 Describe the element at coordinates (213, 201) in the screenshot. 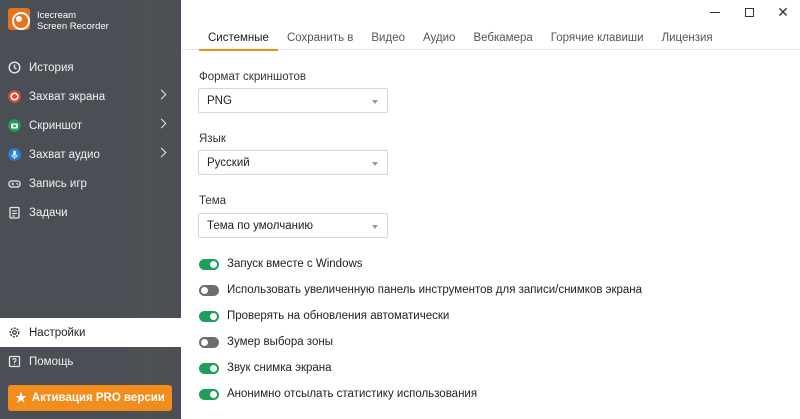

I see `theme-label: Тема` at that location.